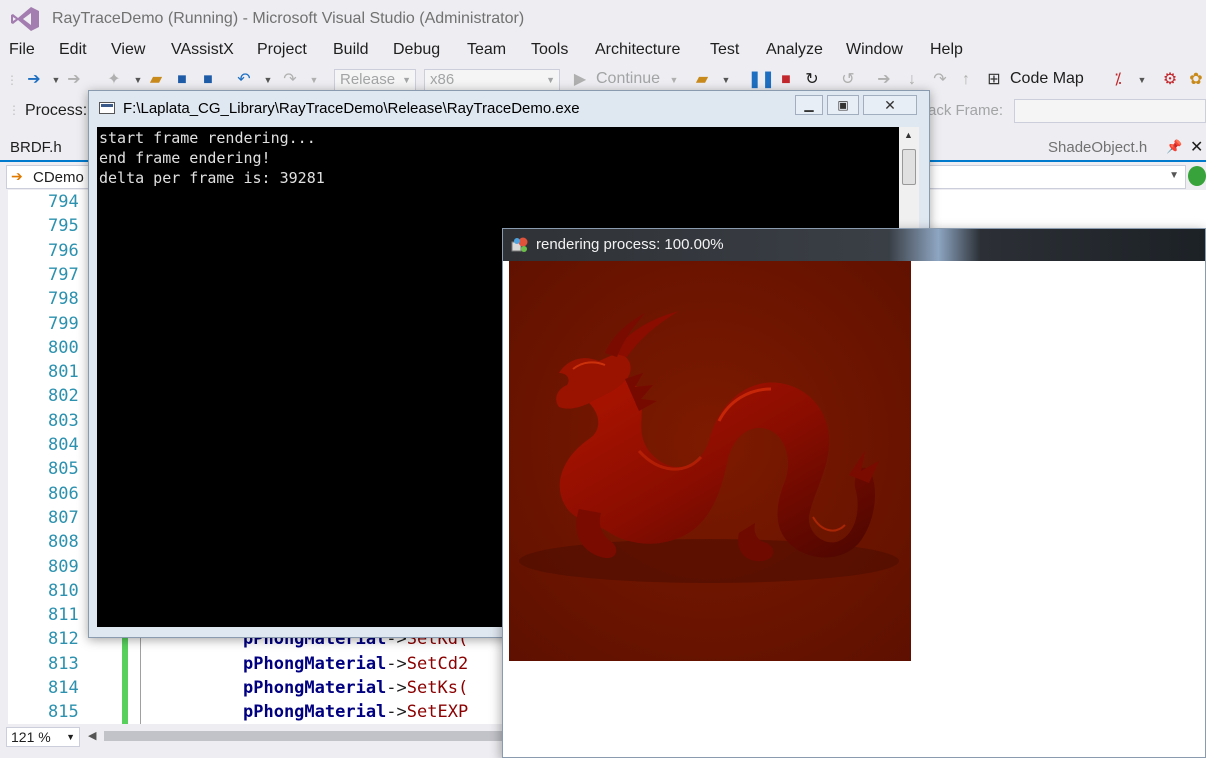 The width and height of the screenshot is (1206, 758). I want to click on line-number: 800, so click(63, 347).